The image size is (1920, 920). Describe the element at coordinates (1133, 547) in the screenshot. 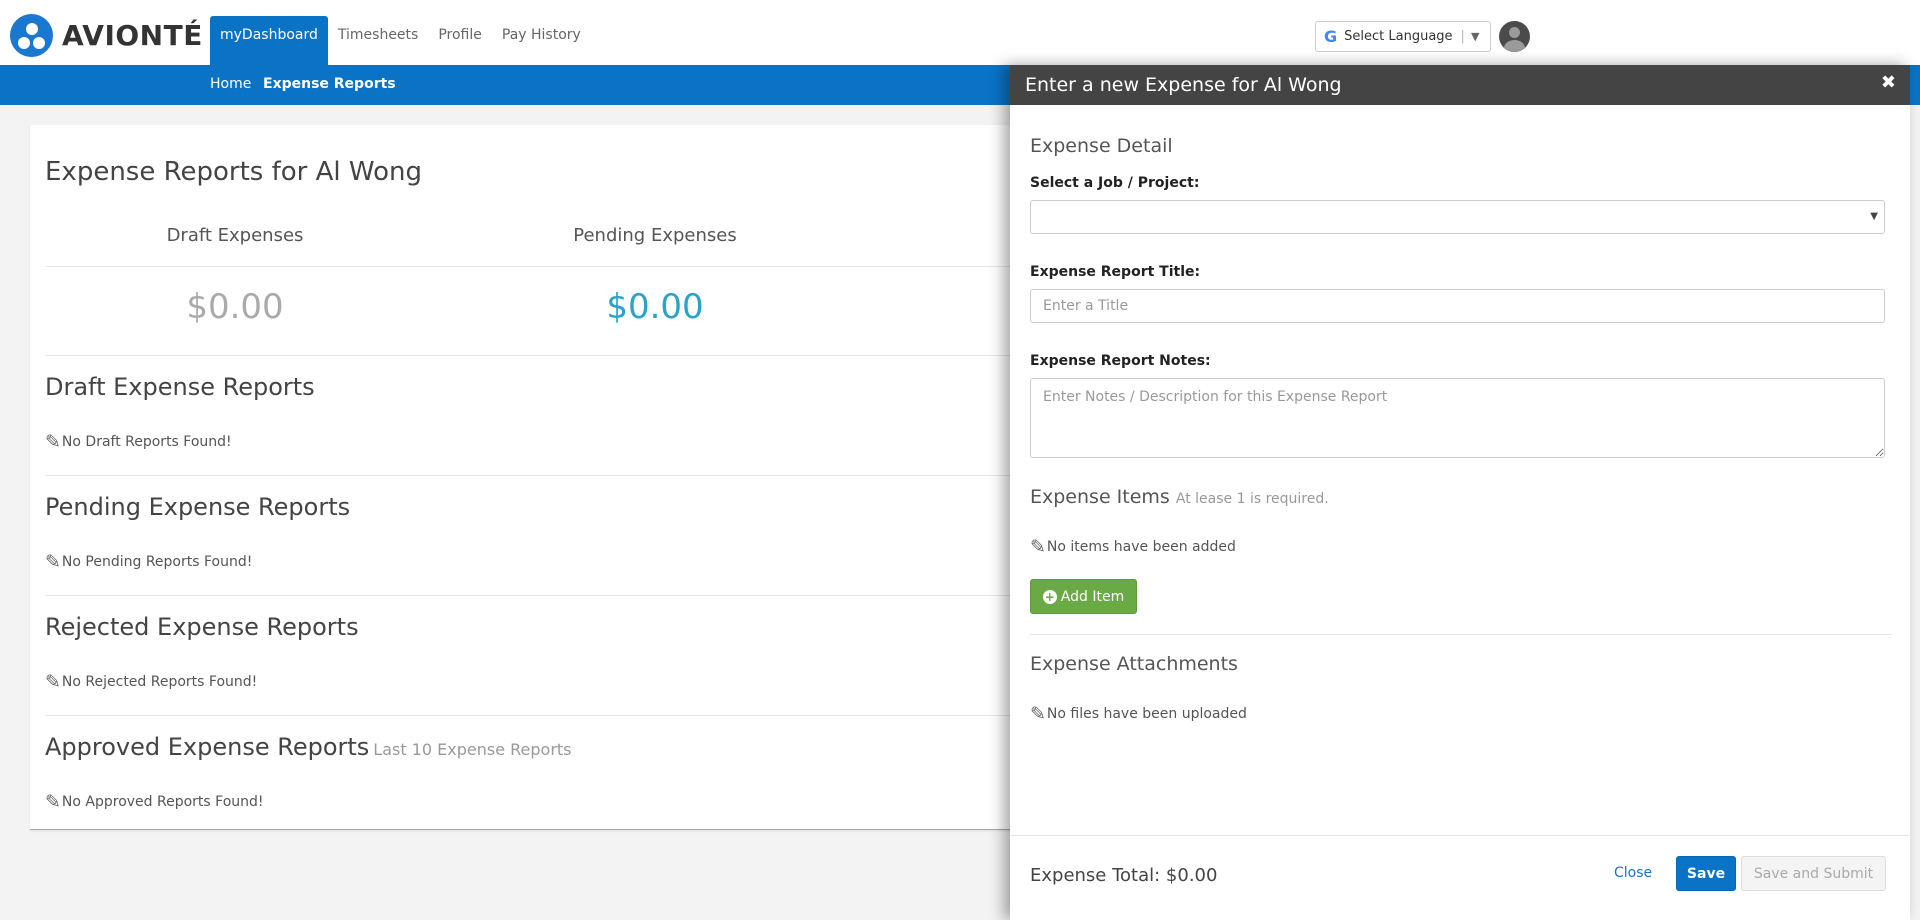

I see `expense-items-empty: ✎ No items have been added` at that location.